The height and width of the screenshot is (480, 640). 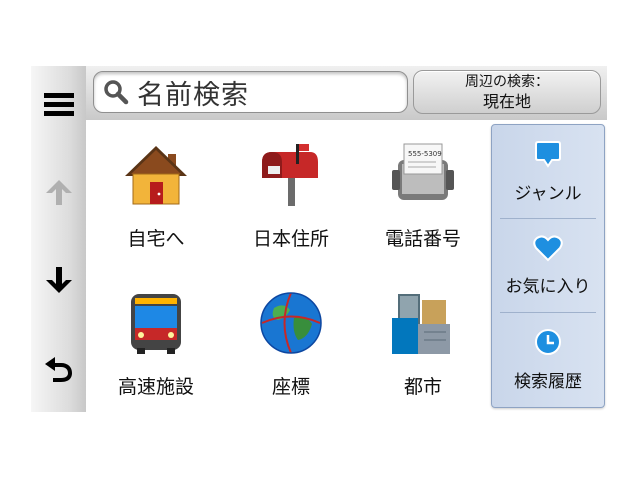 I want to click on clock-icon, so click(x=548, y=344).